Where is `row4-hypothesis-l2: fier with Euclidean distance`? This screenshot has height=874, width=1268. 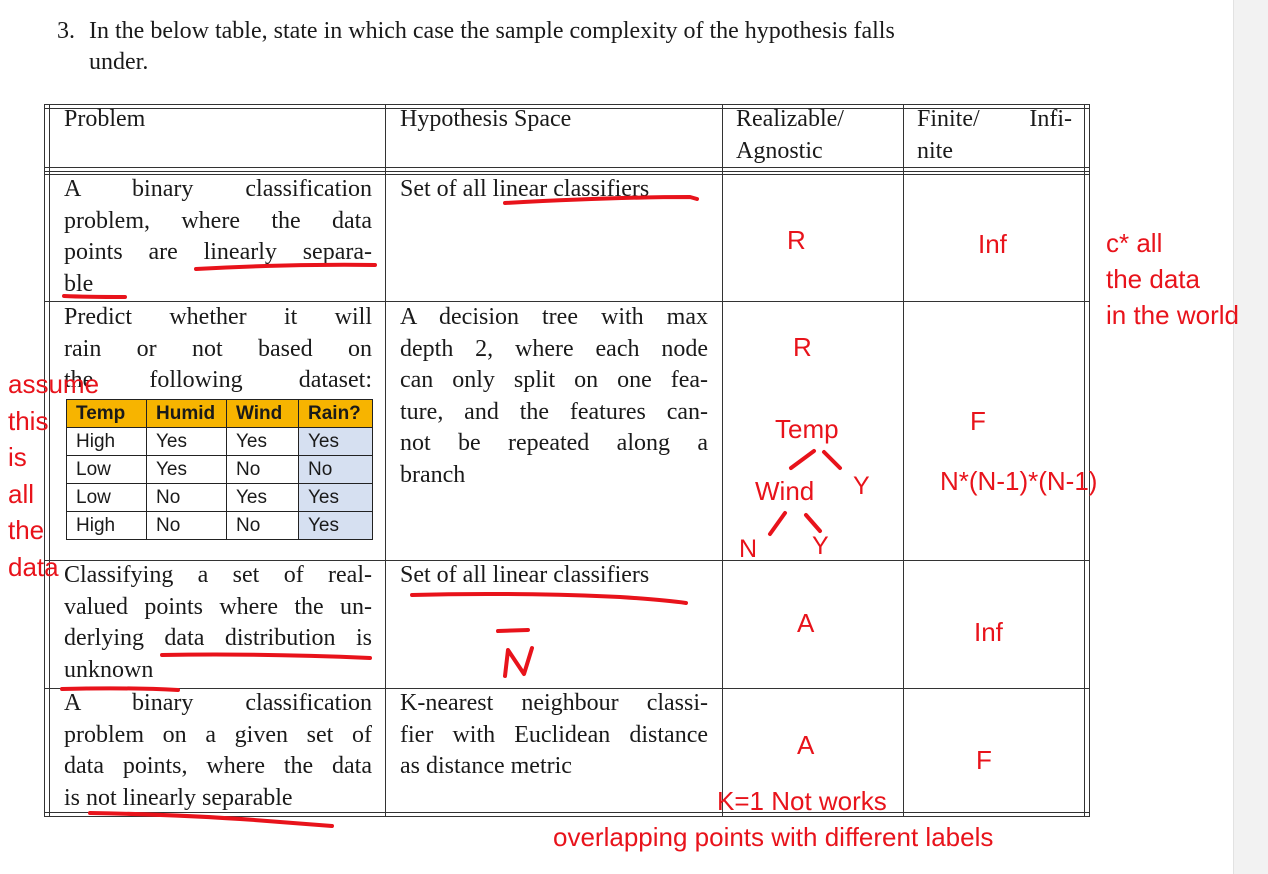 row4-hypothesis-l2: fier with Euclidean distance is located at coordinates (554, 734).